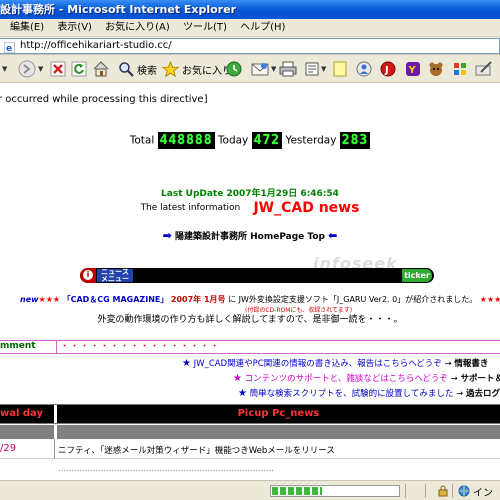 This screenshot has height=500, width=500. What do you see at coordinates (196, 450) in the screenshot?
I see `row-news-link: ニフティ、「迷惑メール対策ウィザード」機能つきWebメールをリリース` at bounding box center [196, 450].